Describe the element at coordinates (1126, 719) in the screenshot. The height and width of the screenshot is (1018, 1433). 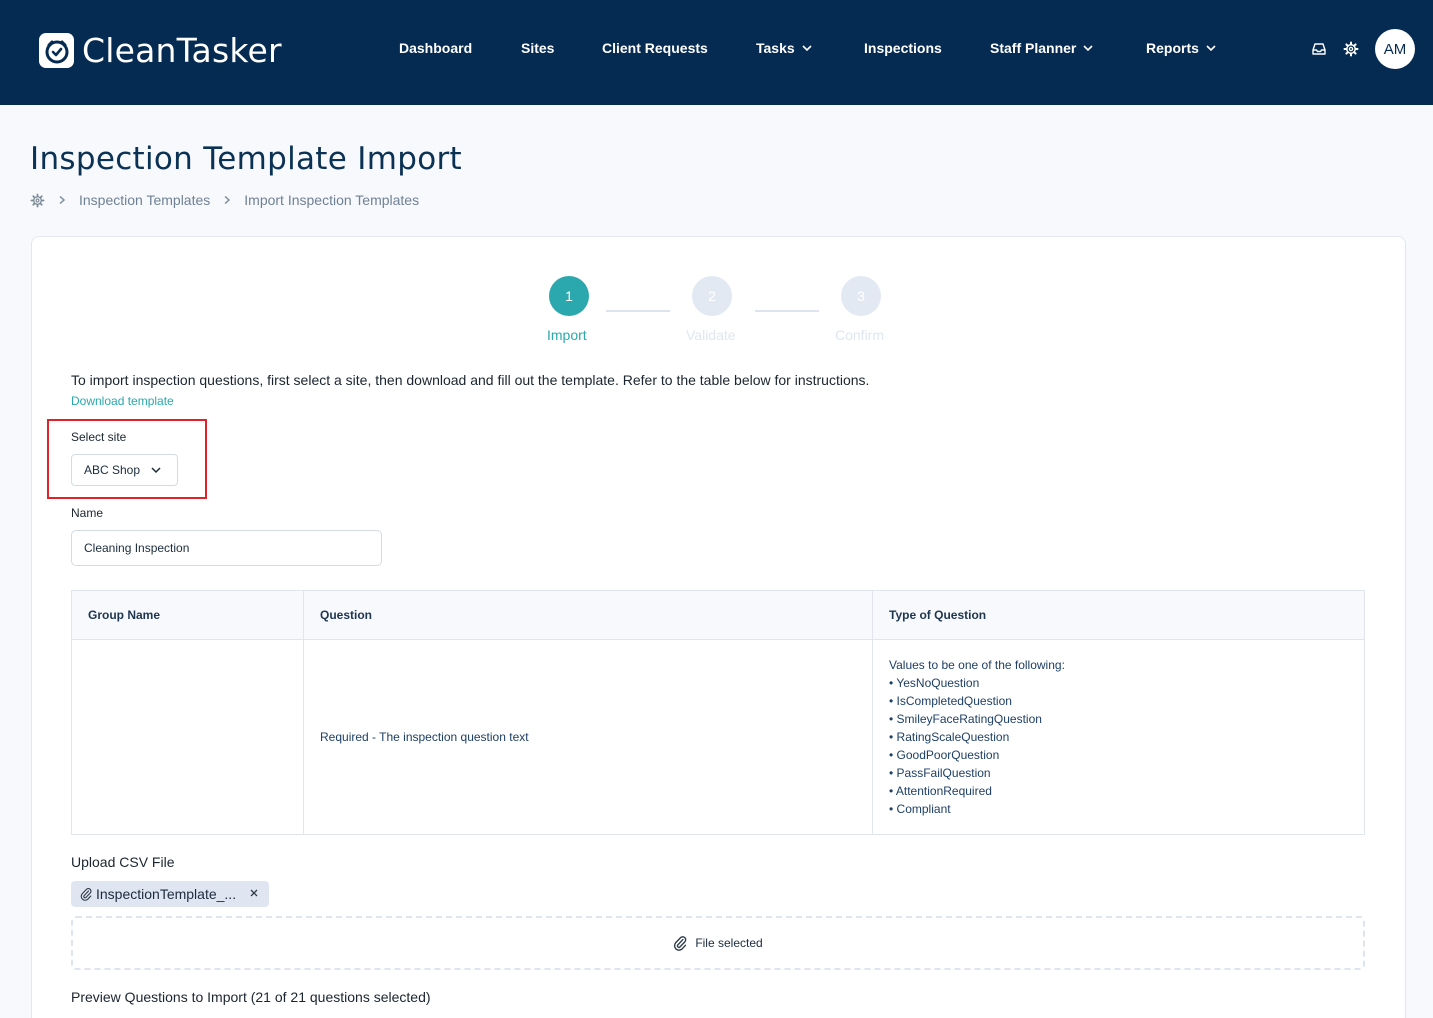
I see `list-item: SmileyFaceRatingQuestion` at that location.